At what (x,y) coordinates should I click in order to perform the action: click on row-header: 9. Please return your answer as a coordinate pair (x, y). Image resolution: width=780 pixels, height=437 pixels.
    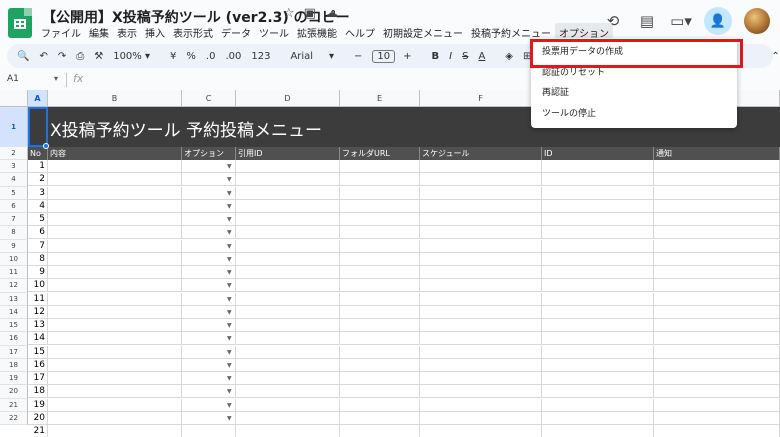
    Looking at the image, I should click on (14, 246).